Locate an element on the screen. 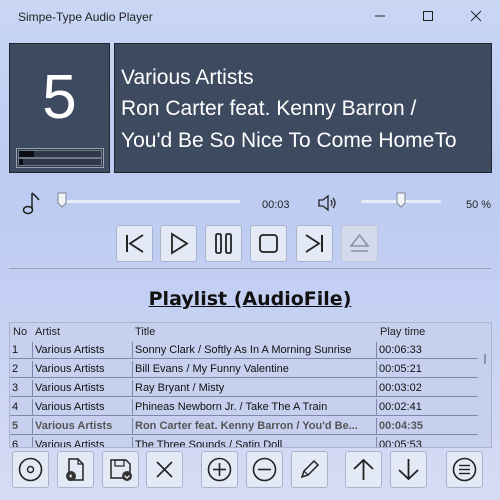 The image size is (500, 500). close-button is located at coordinates (476, 16).